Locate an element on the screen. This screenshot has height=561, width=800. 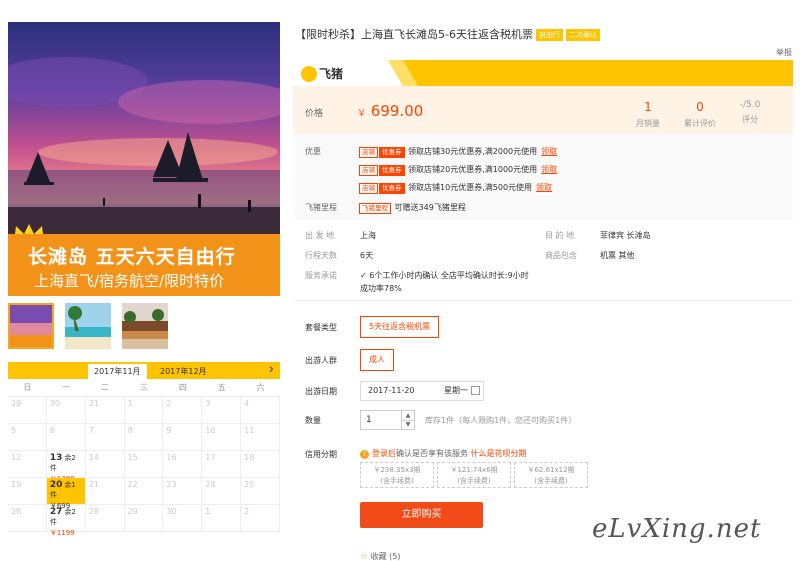
monthly-sales: 1 月销量 is located at coordinates (648, 114).